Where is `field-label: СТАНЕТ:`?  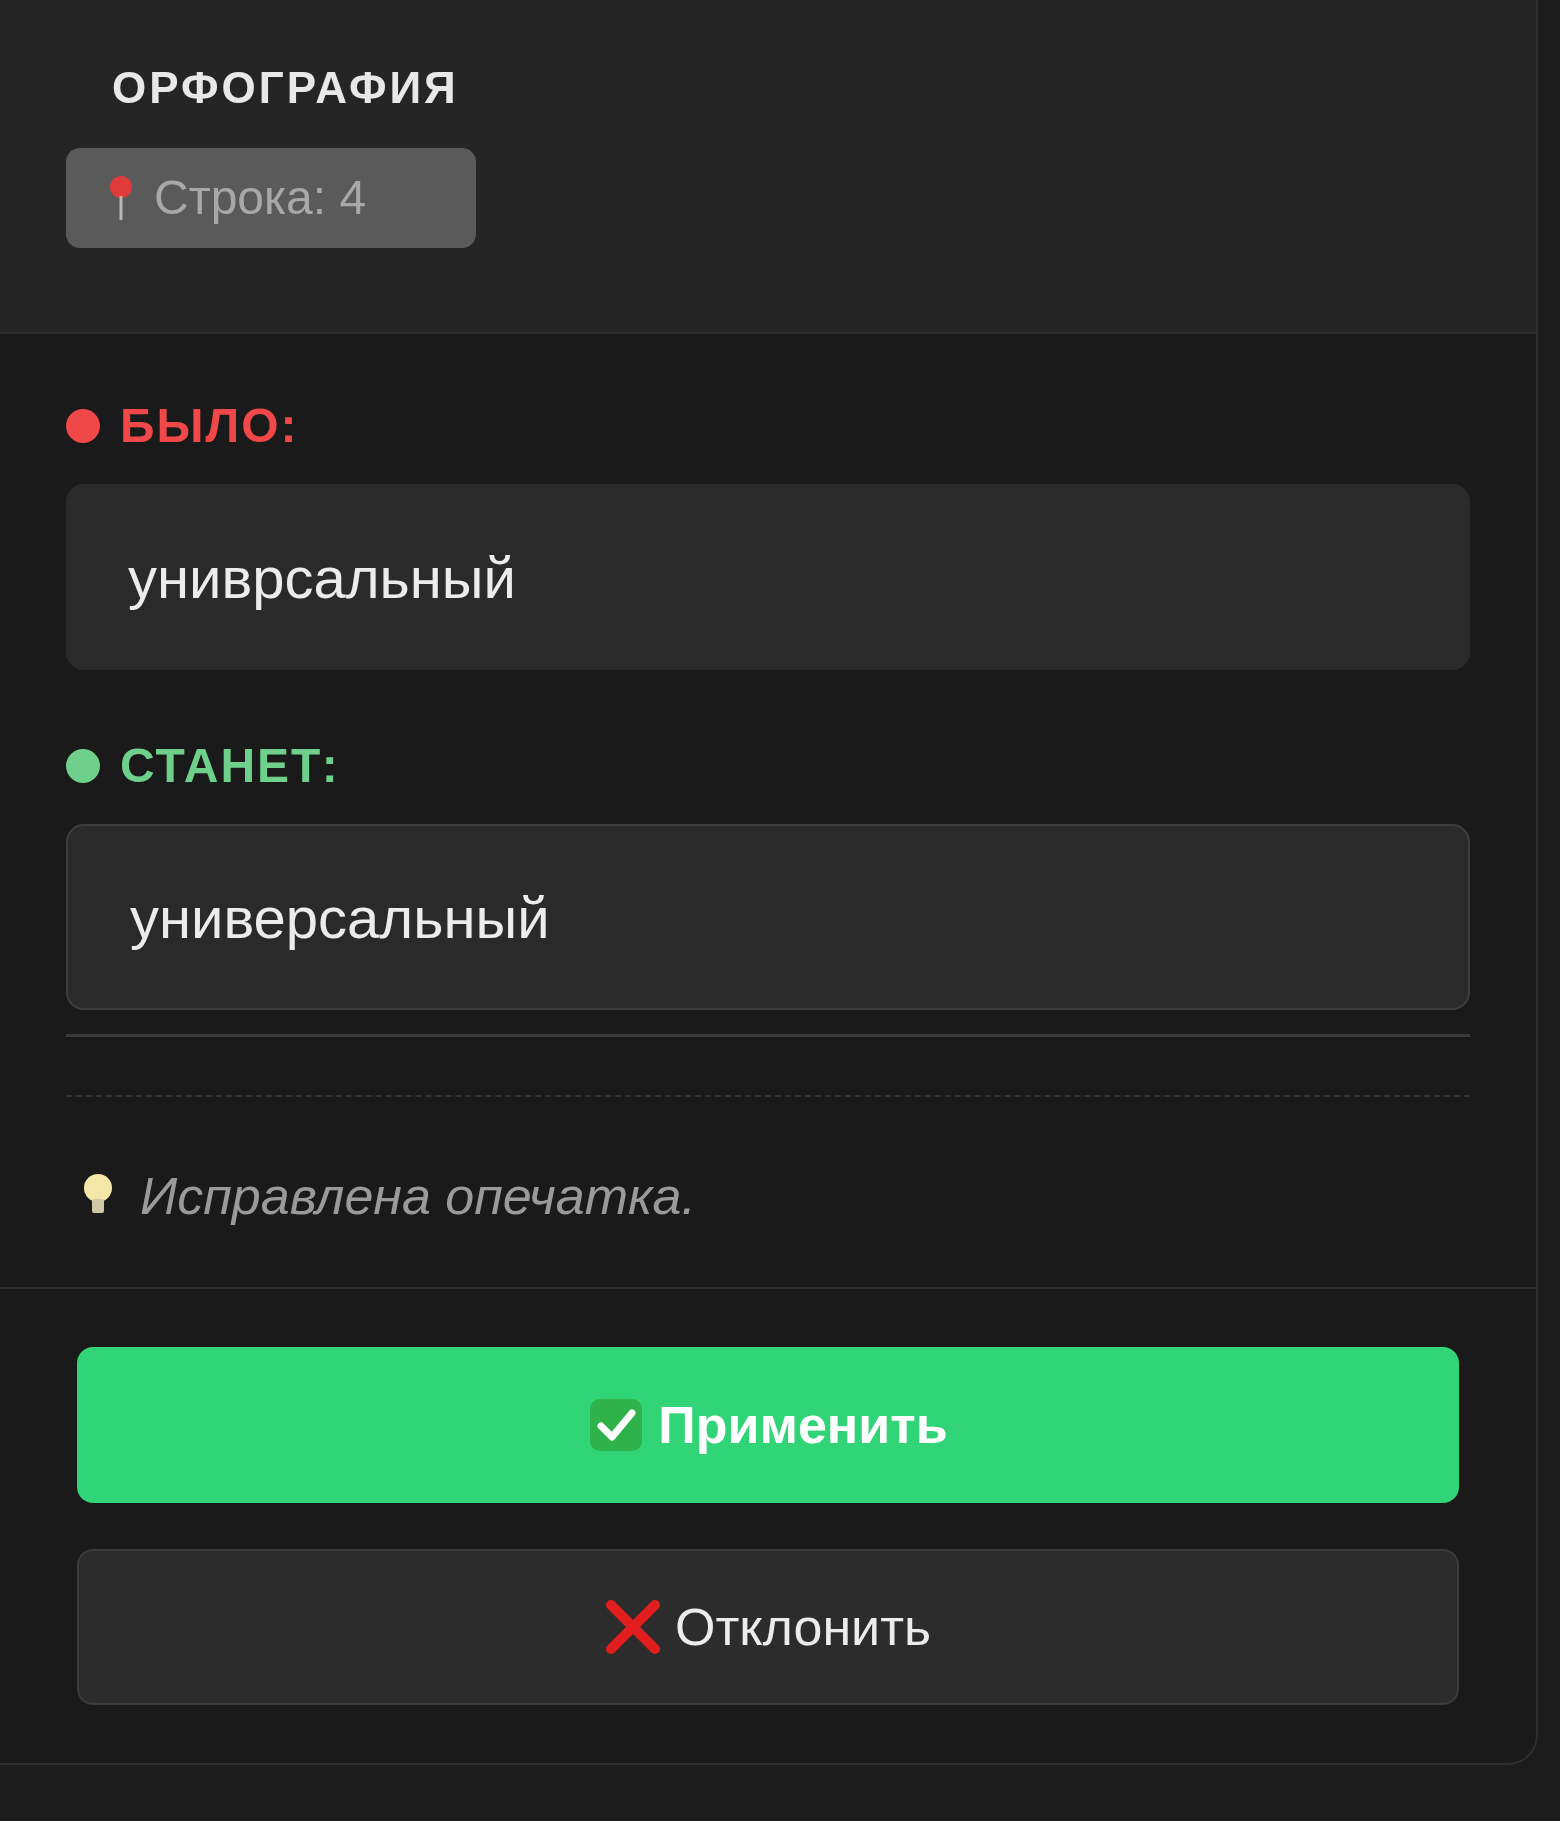 field-label: СТАНЕТ: is located at coordinates (230, 766).